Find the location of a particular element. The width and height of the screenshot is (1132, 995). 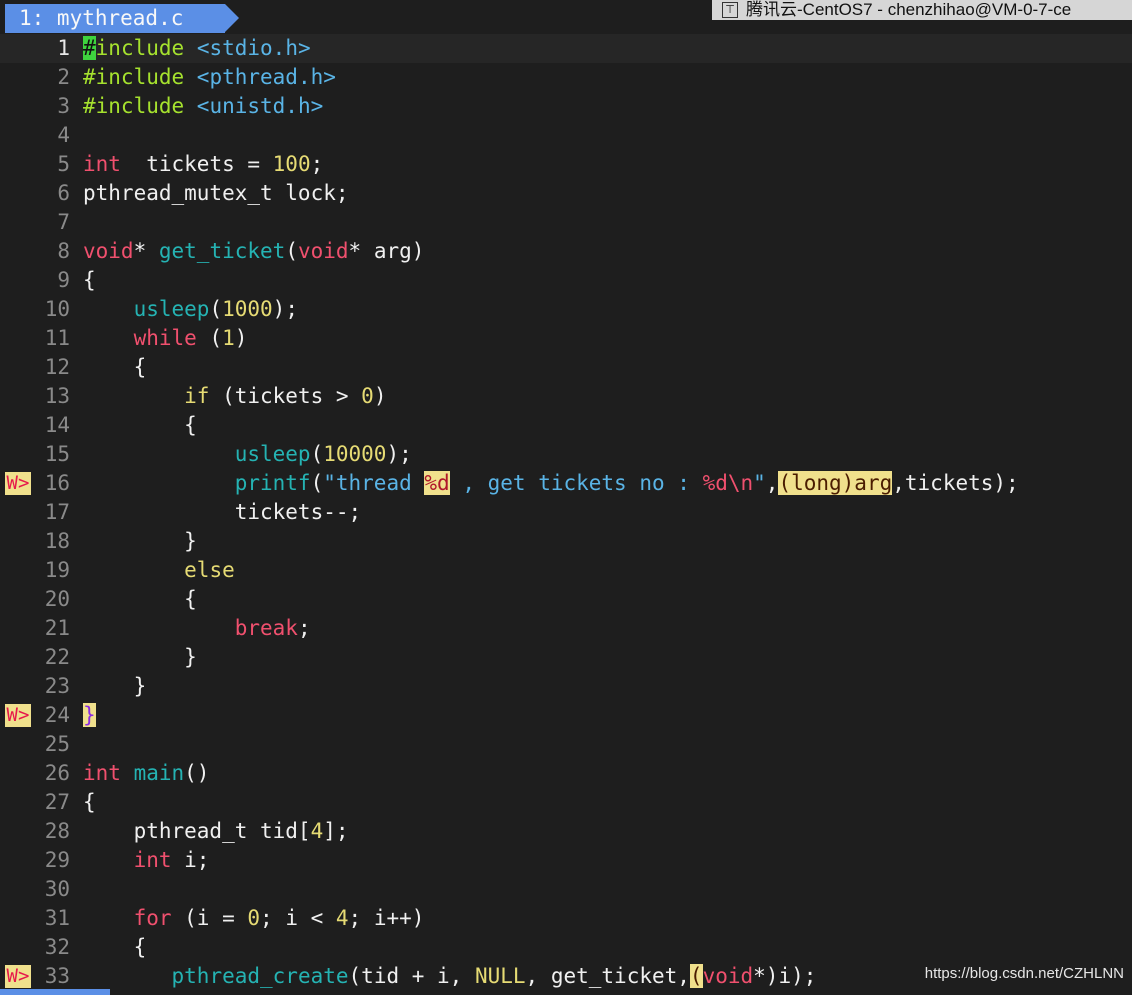

code-text: } is located at coordinates (140, 657).